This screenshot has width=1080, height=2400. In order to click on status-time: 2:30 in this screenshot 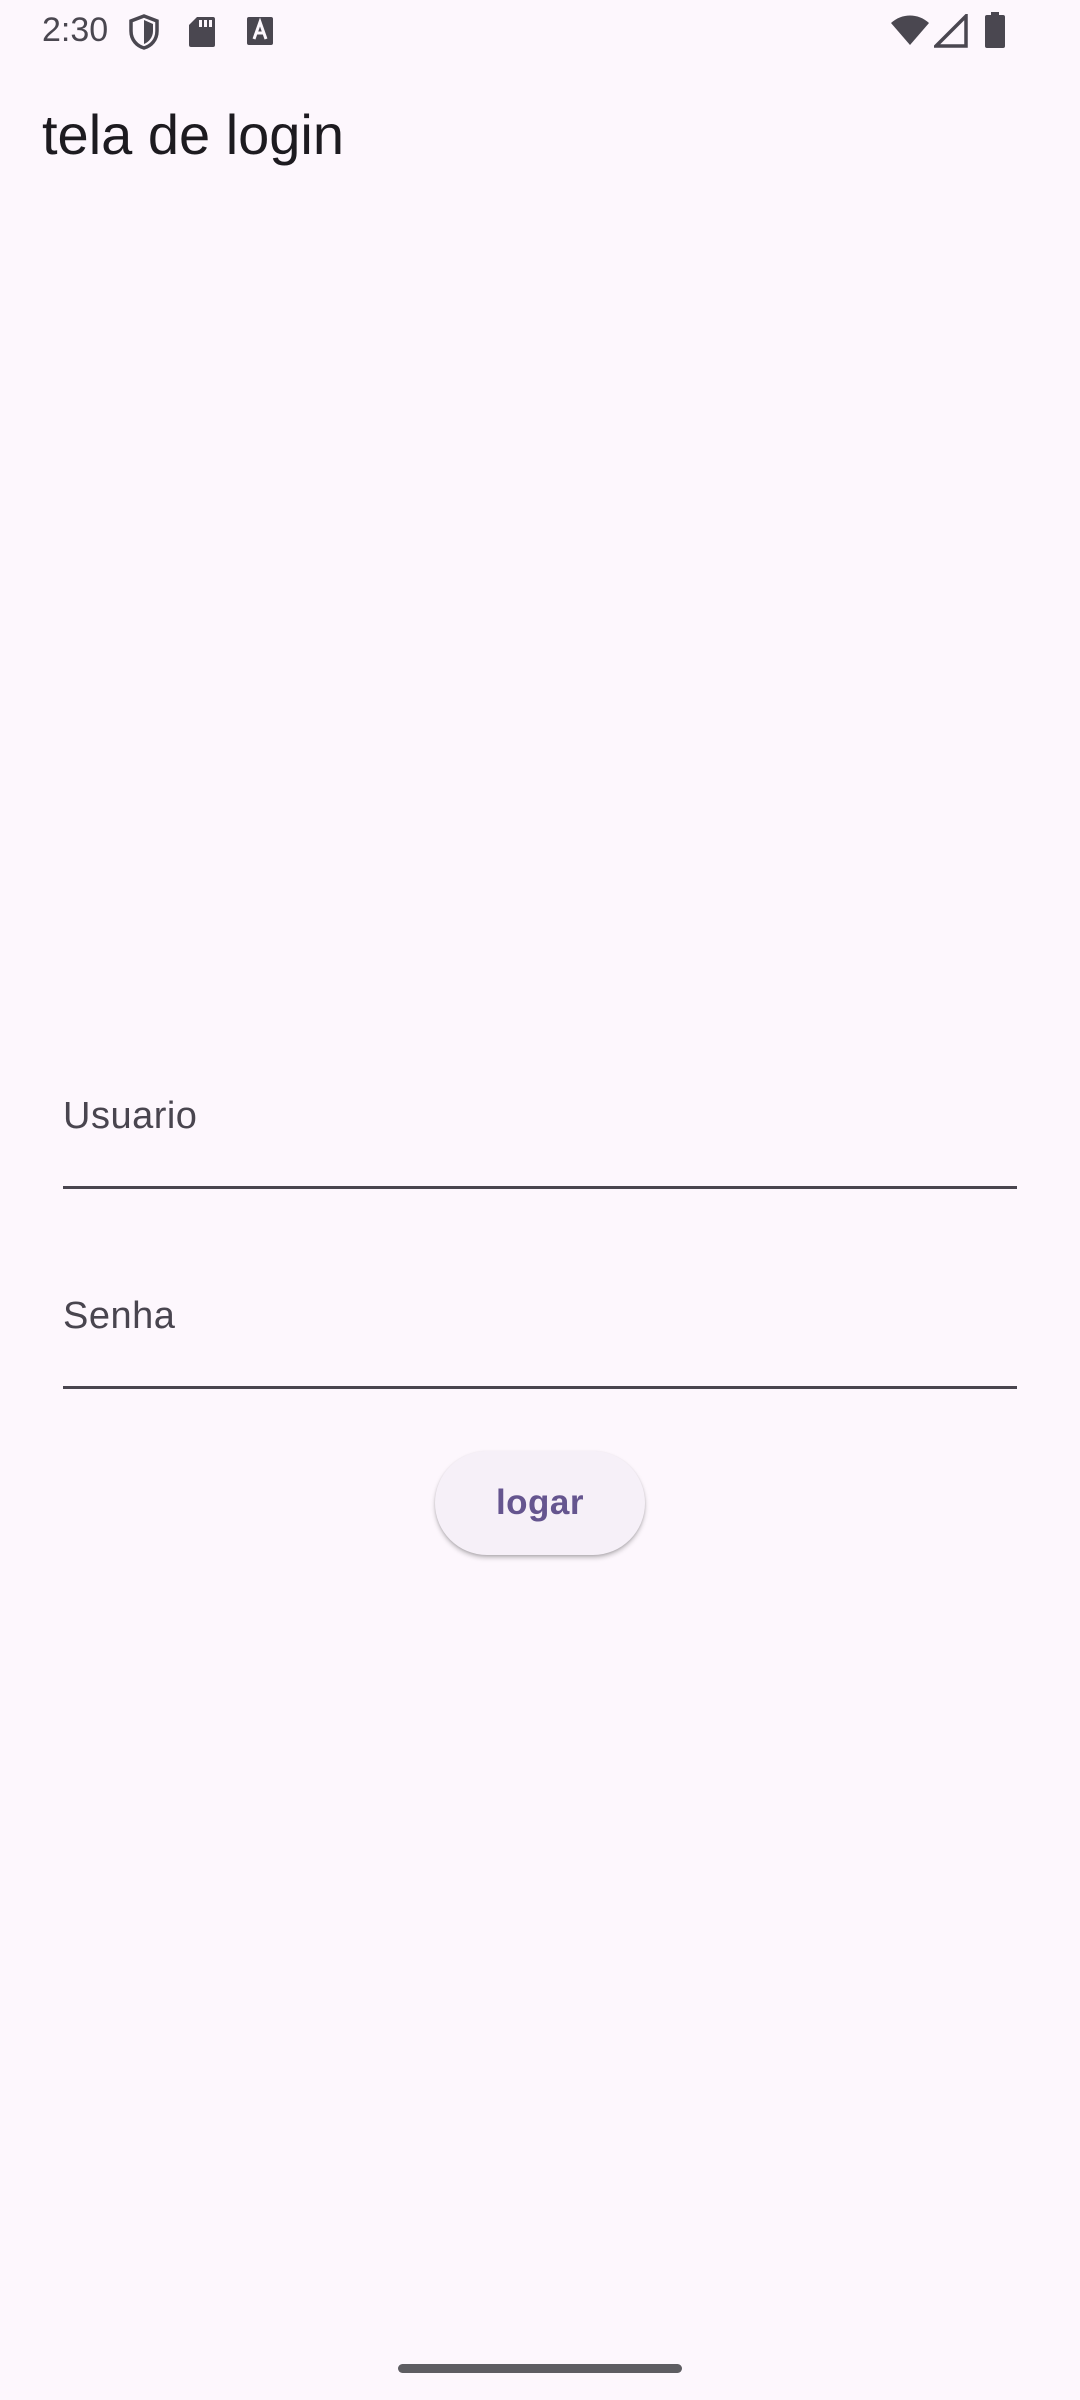, I will do `click(75, 30)`.